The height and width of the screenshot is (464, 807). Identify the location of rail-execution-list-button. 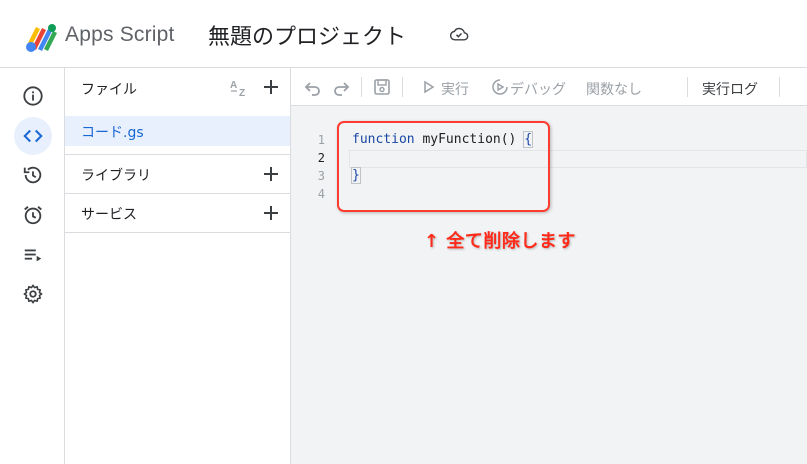
(33, 255).